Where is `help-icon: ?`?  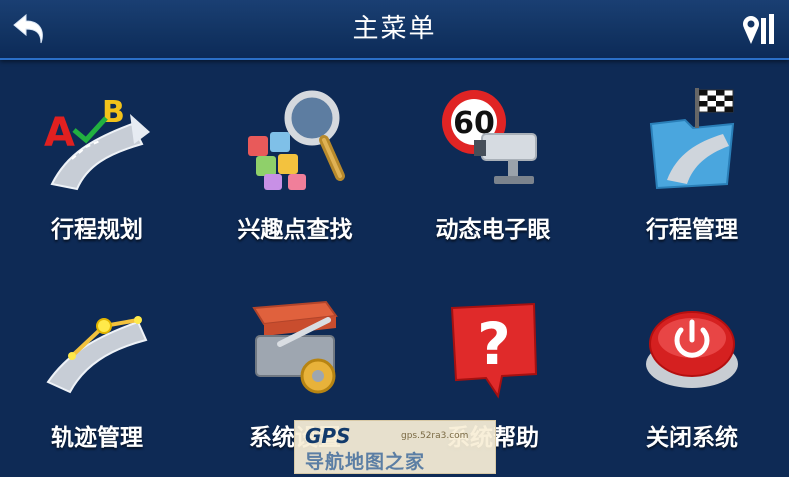 help-icon: ? is located at coordinates (494, 350).